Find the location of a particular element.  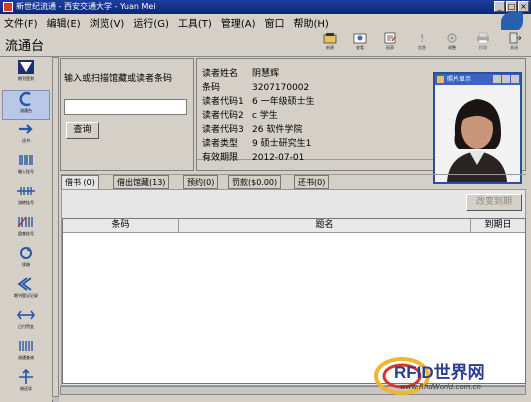

photo-minimize-button is located at coordinates (497, 79).